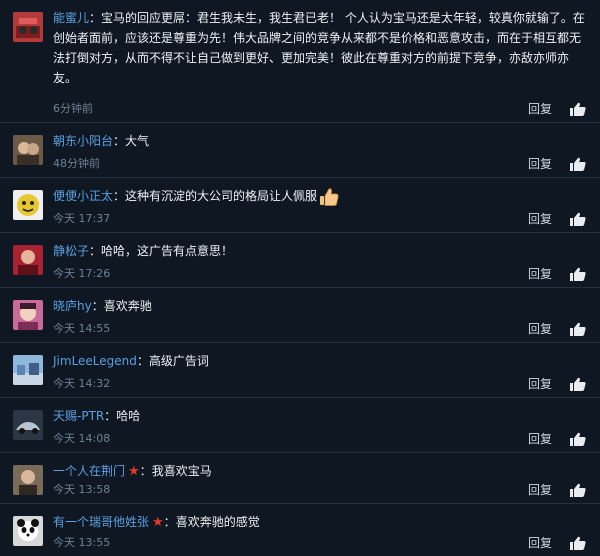 This screenshot has width=600, height=556. Describe the element at coordinates (319, 361) in the screenshot. I see `comment-line: JimLeeLegend：高级广告词` at that location.